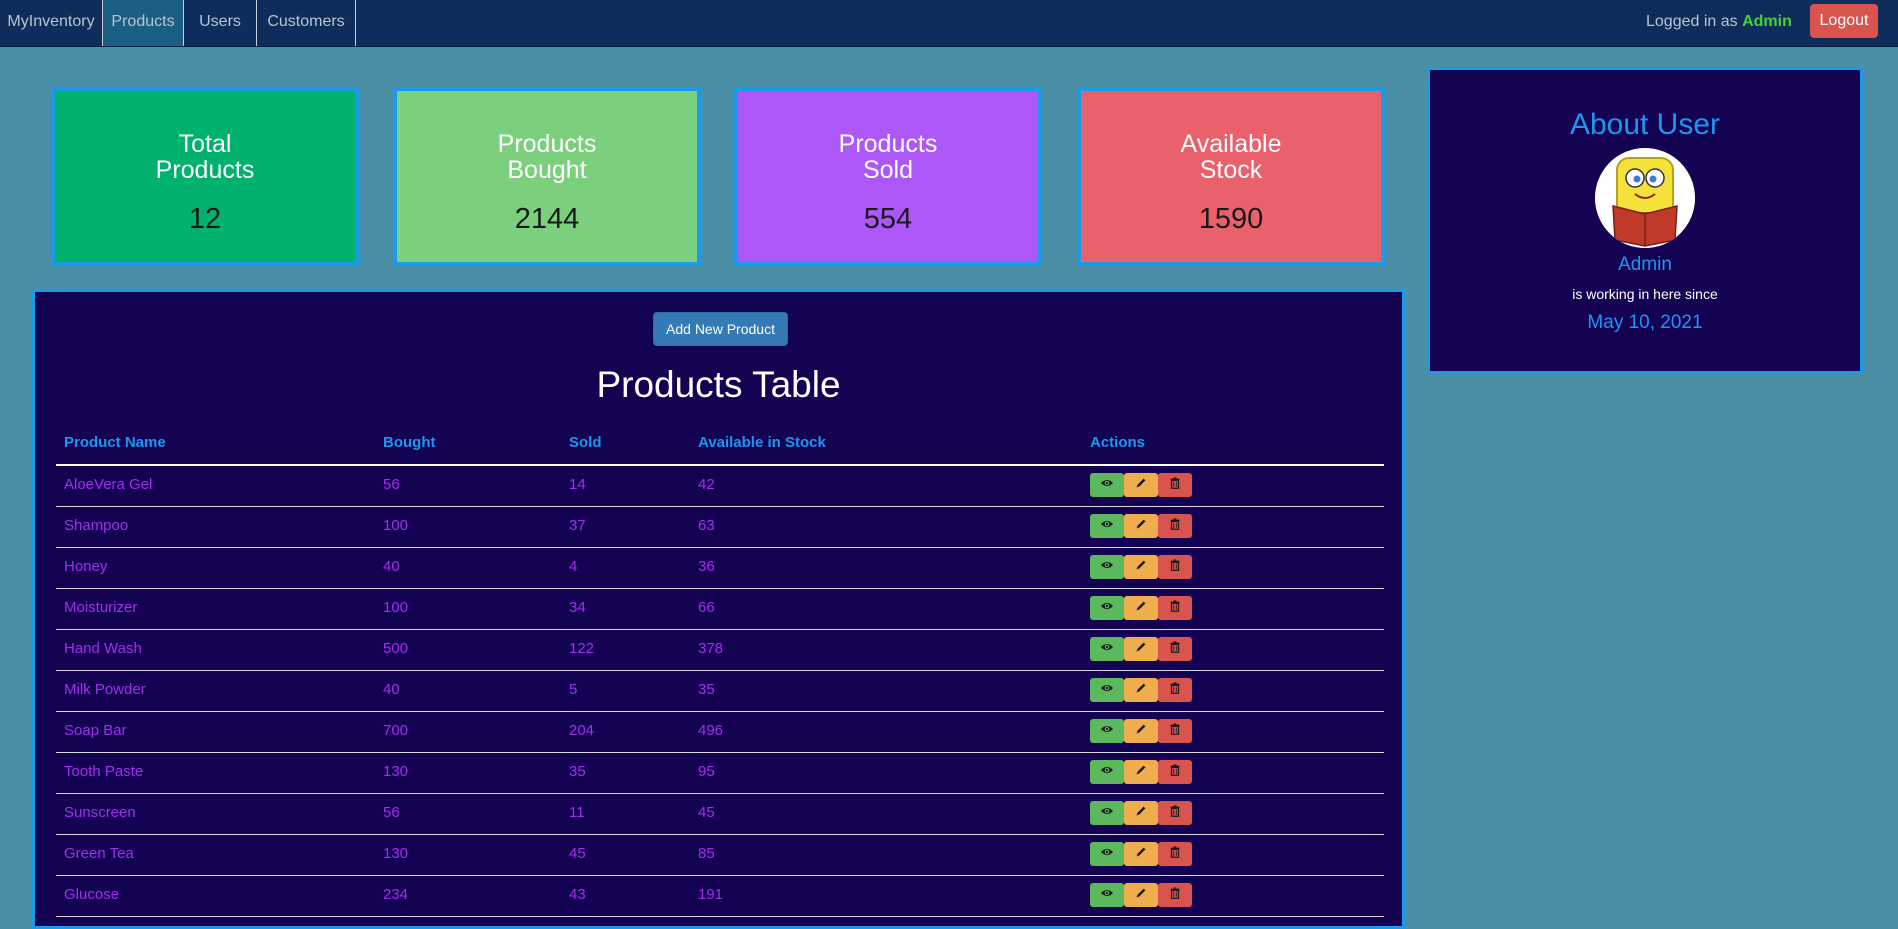 The image size is (1898, 929). What do you see at coordinates (1645, 322) in the screenshot?
I see `about-user-date: May 10, 2021` at bounding box center [1645, 322].